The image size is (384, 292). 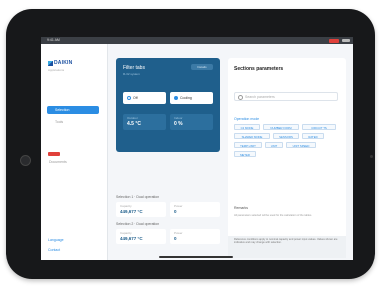 What do you see at coordinates (286, 136) in the screenshot?
I see `tag-chip: SENSORS` at bounding box center [286, 136].